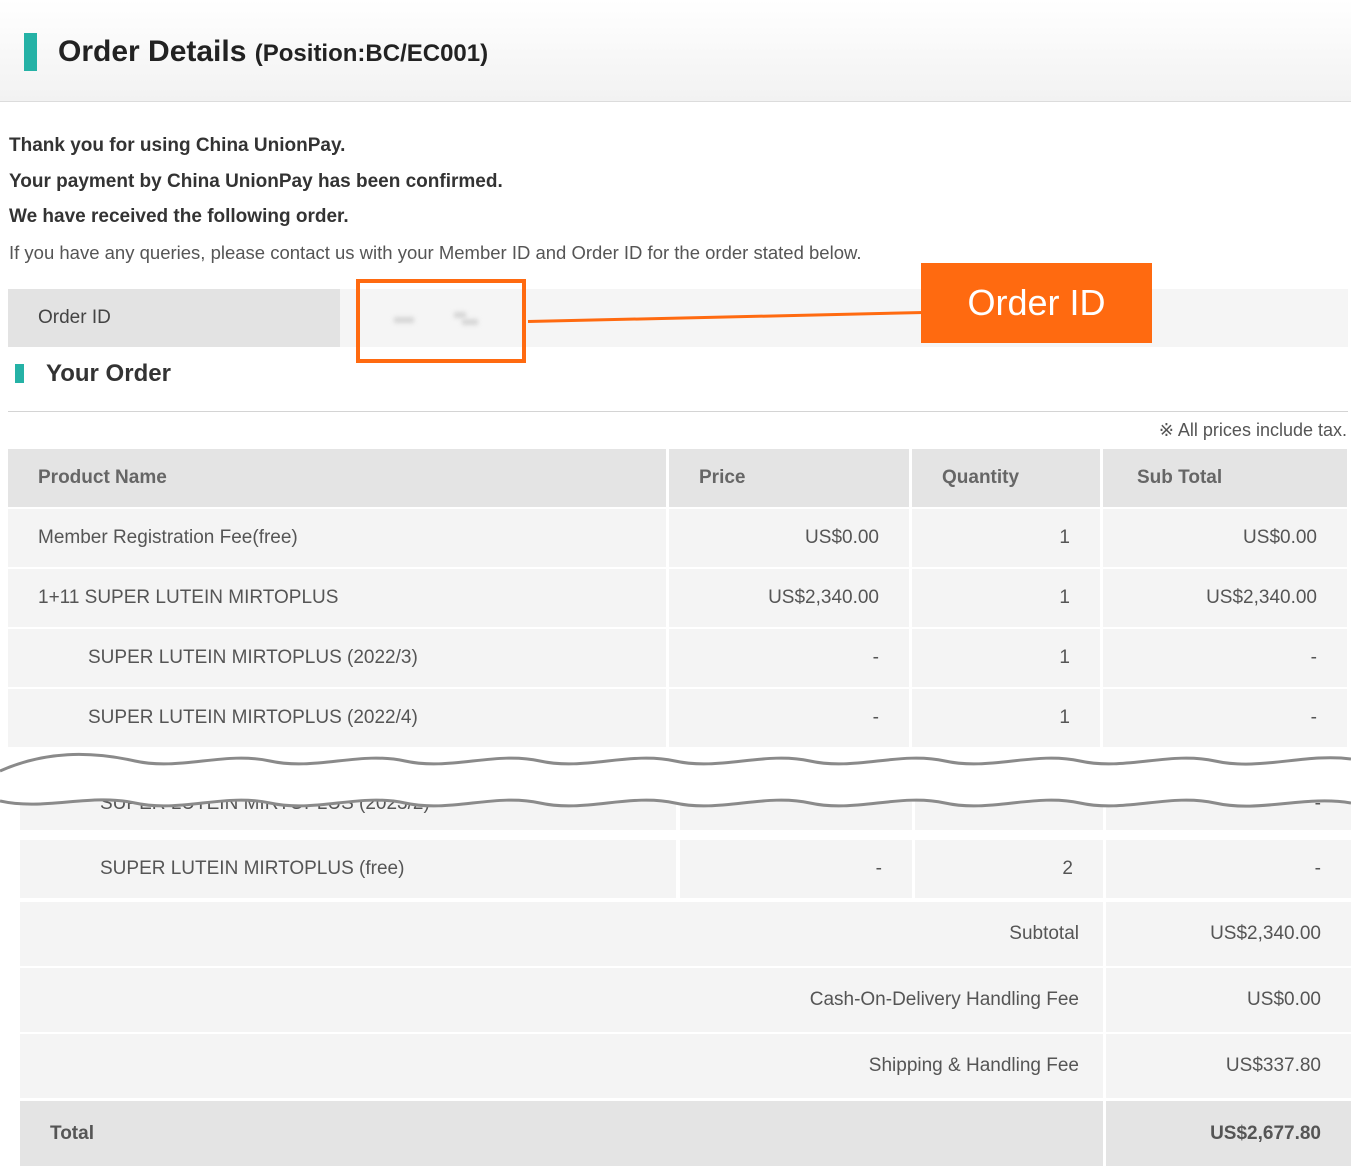  Describe the element at coordinates (1228, 934) in the screenshot. I see `summary-subtotal-value: US$2,340.00` at that location.